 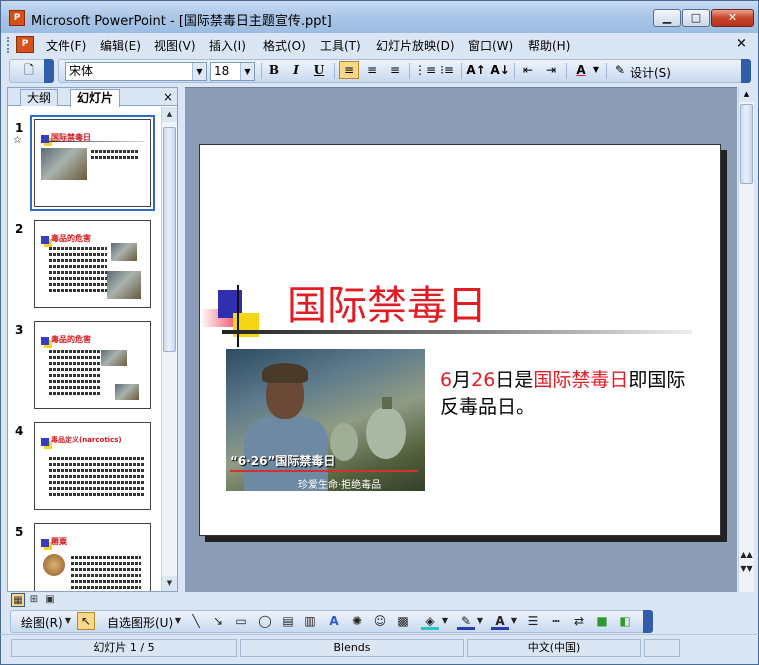 I want to click on arrow-icon: ↘, so click(x=218, y=621).